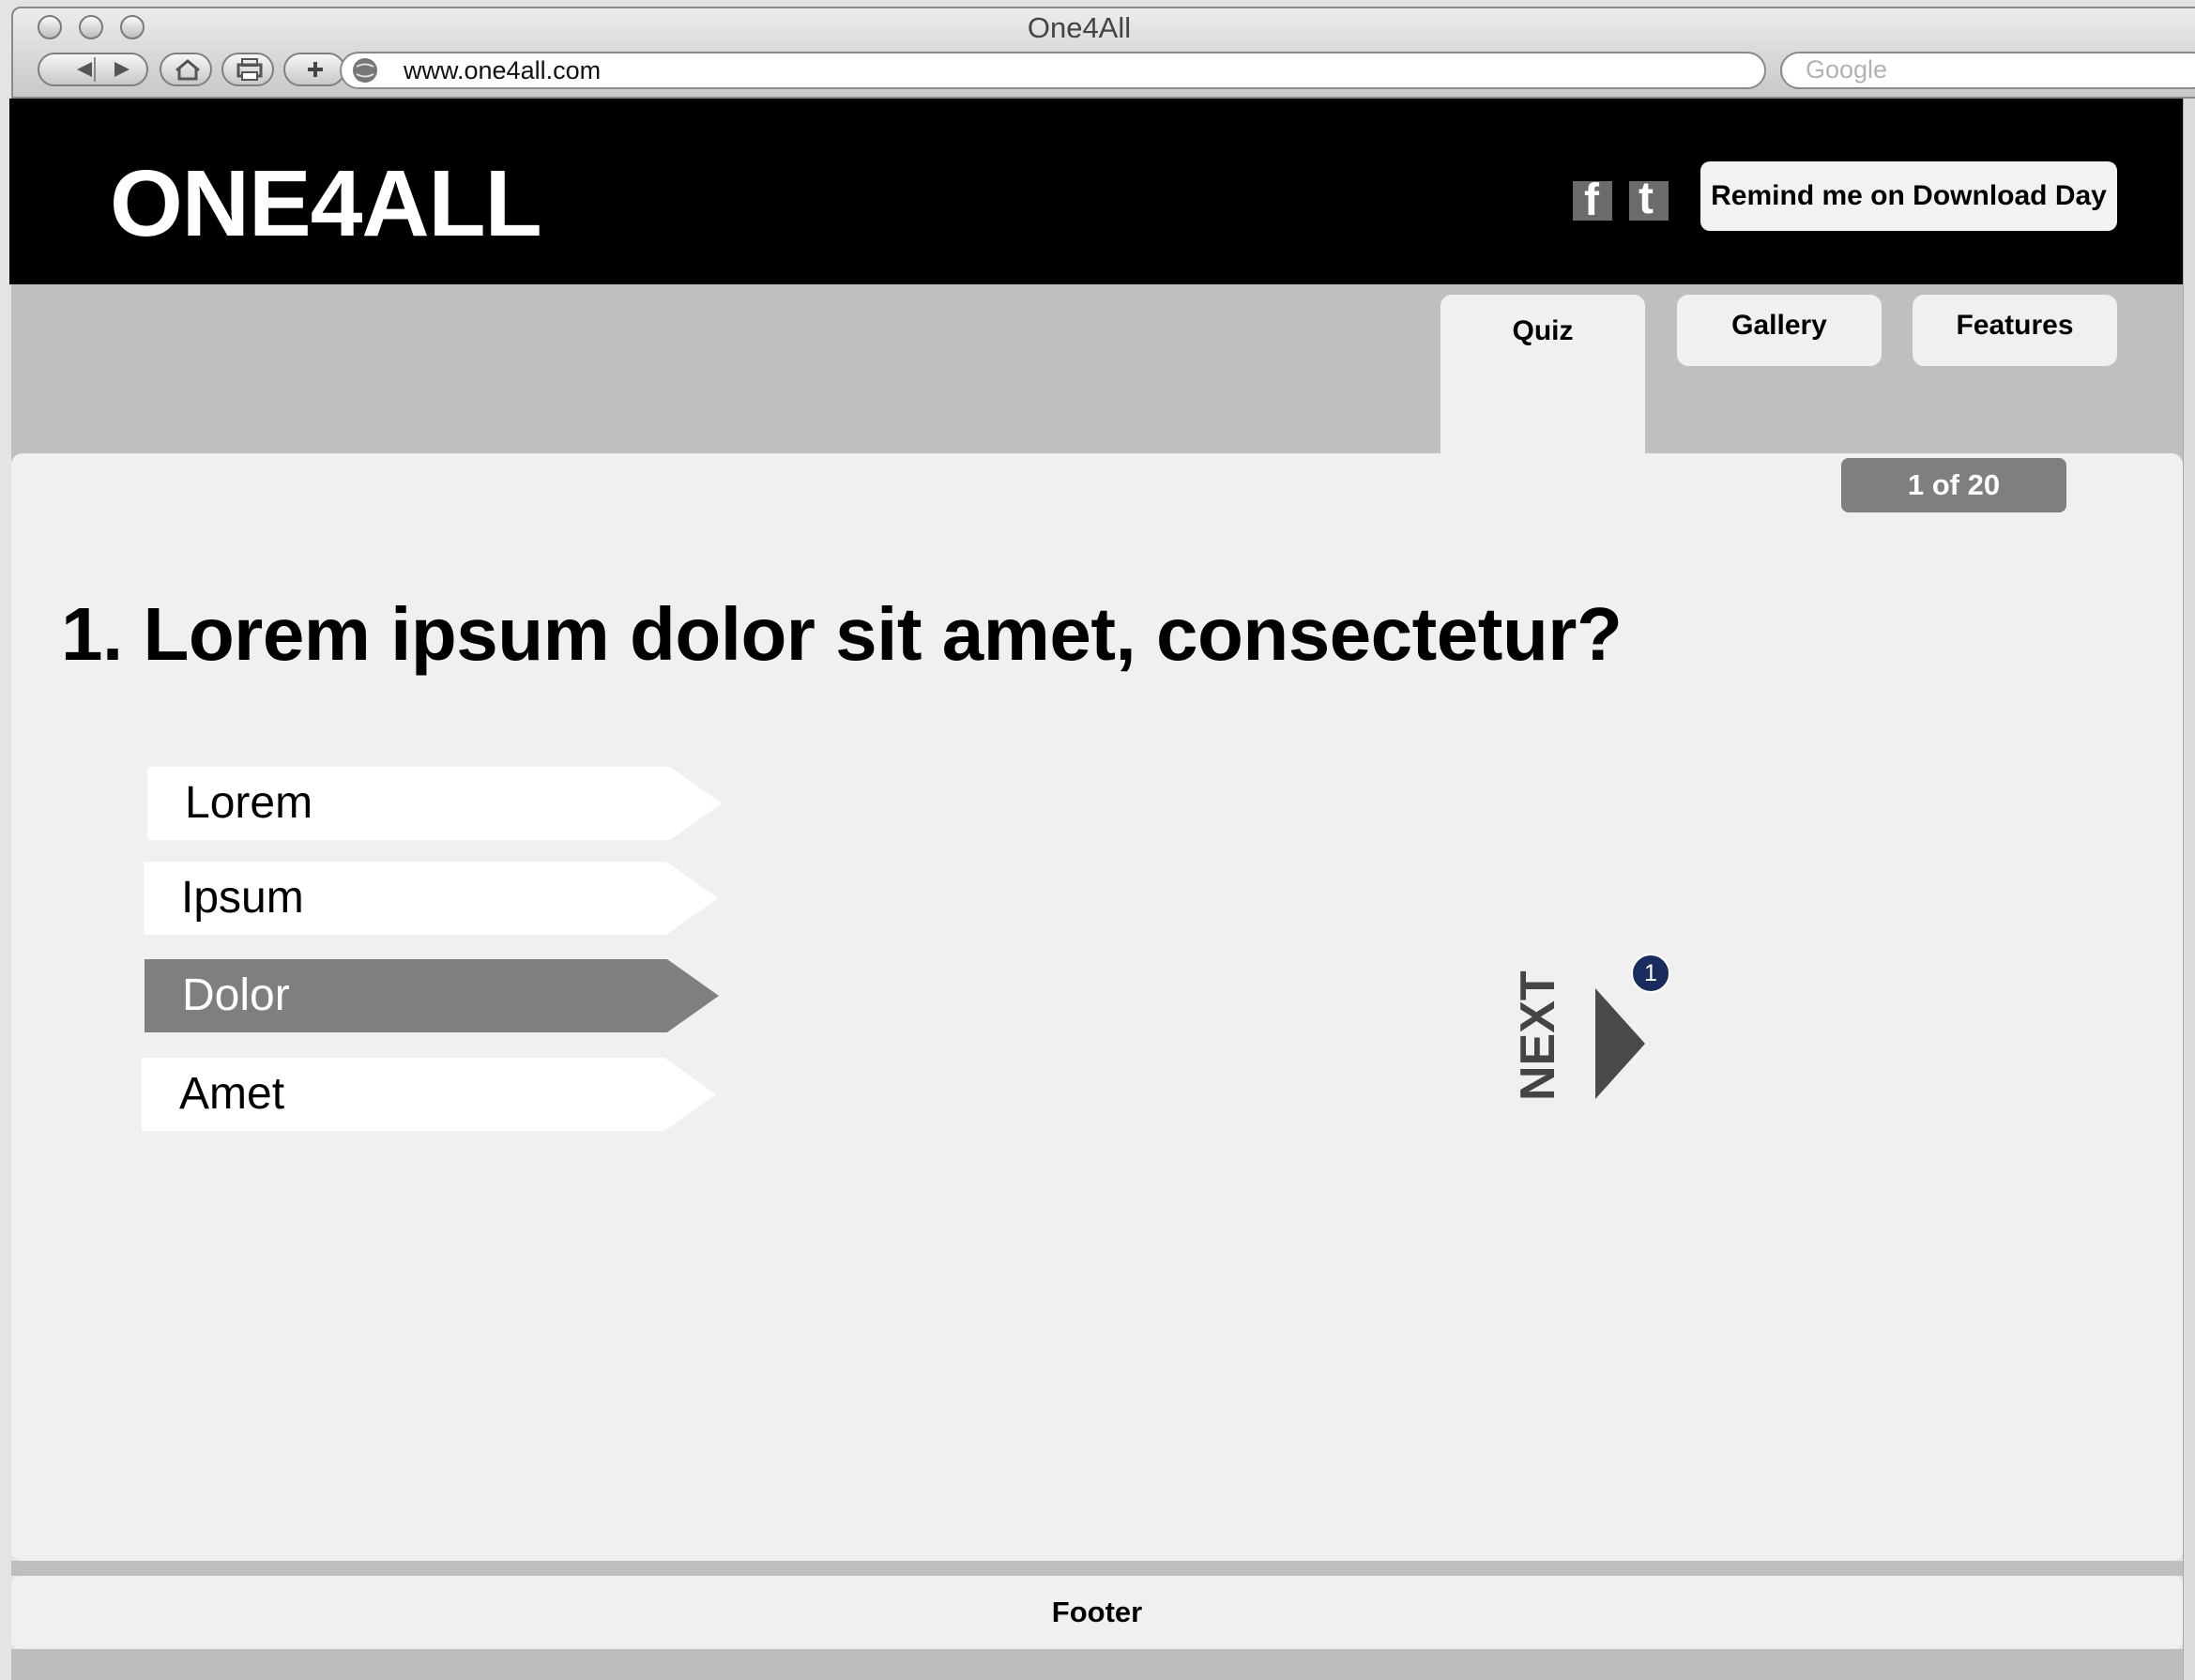  I want to click on answer-label: Amet, so click(232, 1094).